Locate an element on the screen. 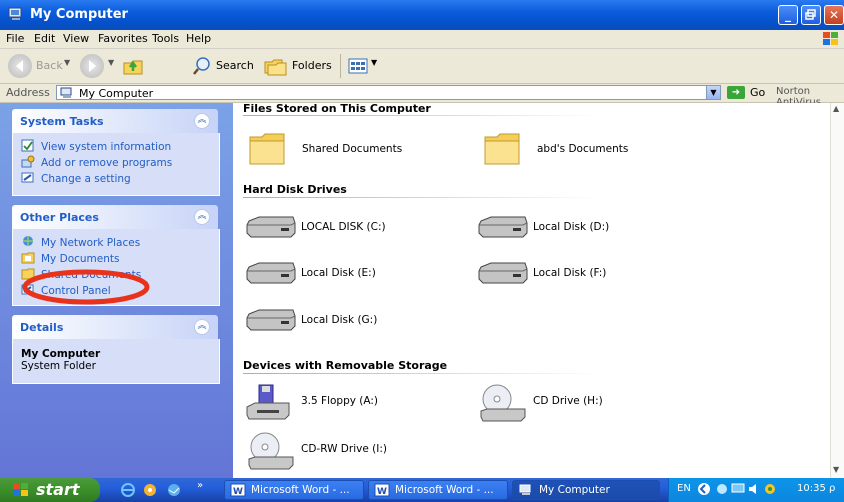 This screenshot has width=844, height=502. menu-help: Help is located at coordinates (198, 38).